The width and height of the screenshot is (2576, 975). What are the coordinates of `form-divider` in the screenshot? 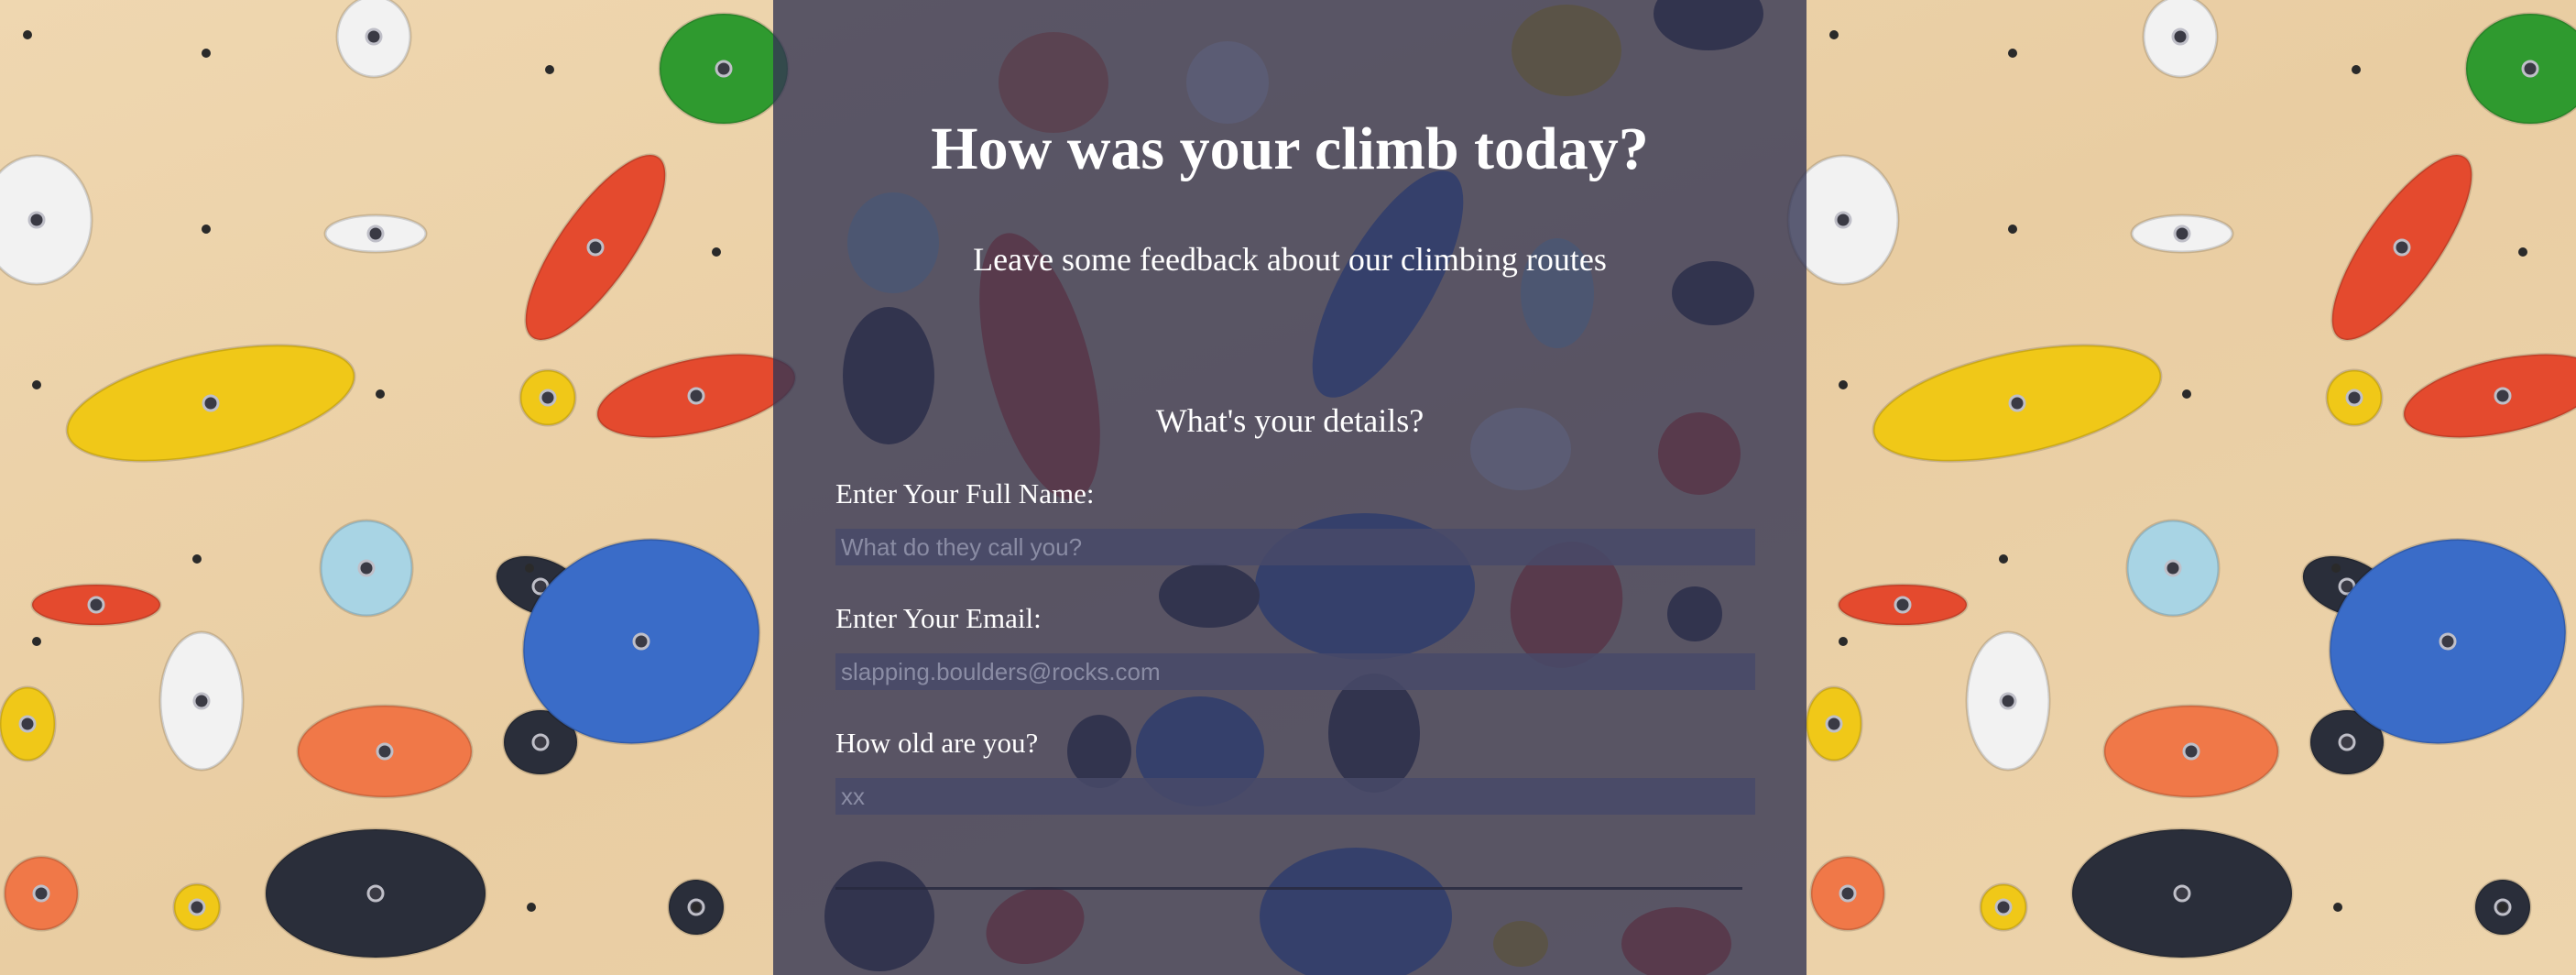 It's located at (1289, 888).